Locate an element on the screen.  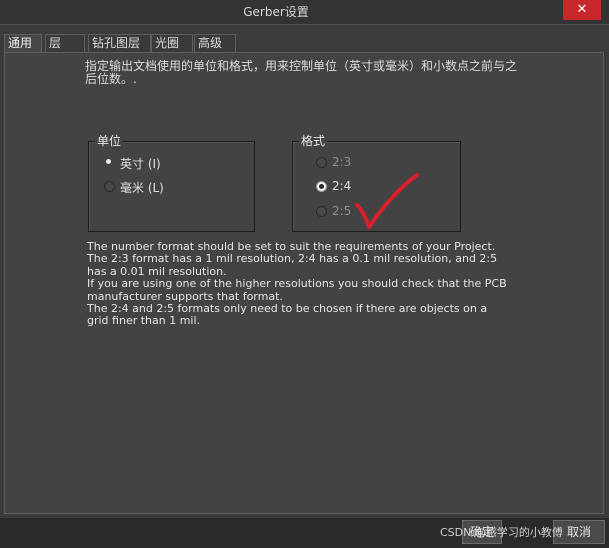
tab-layers: 层 is located at coordinates (65, 43).